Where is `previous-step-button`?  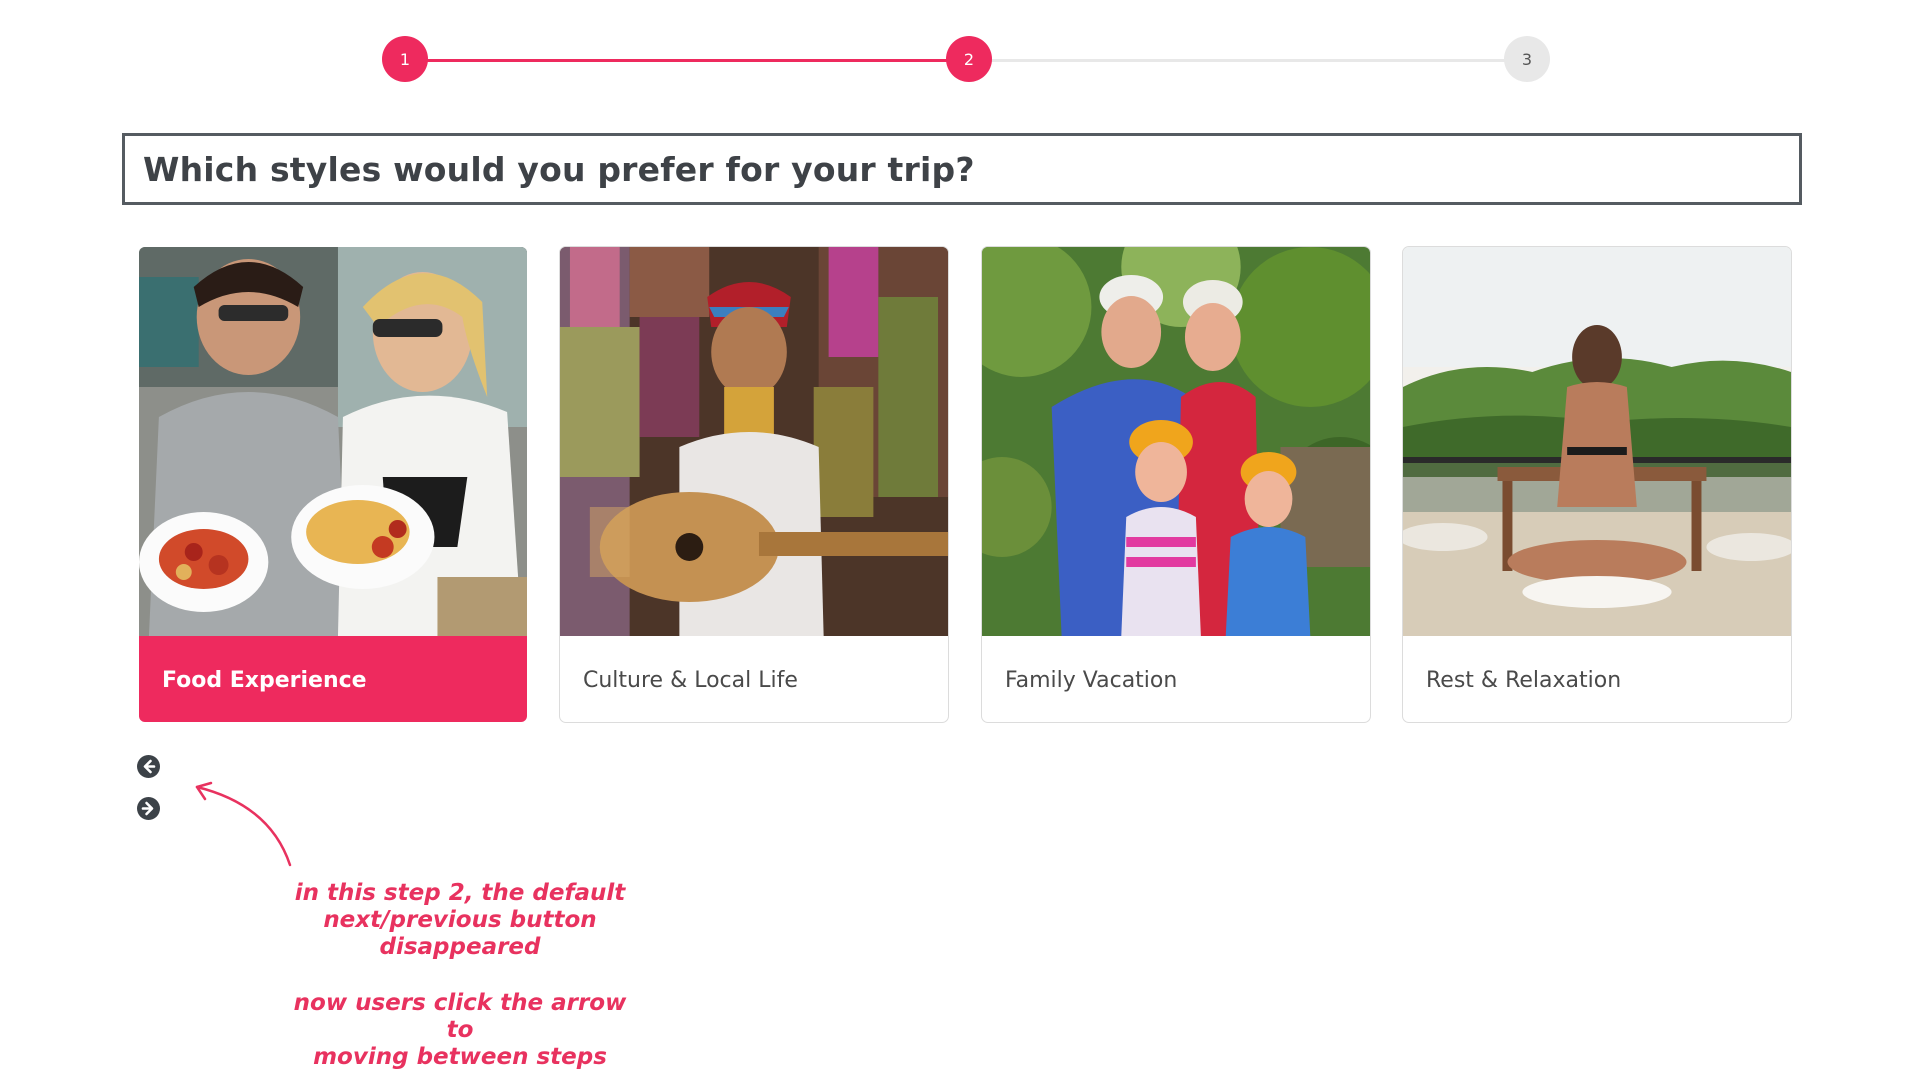
previous-step-button is located at coordinates (148, 766).